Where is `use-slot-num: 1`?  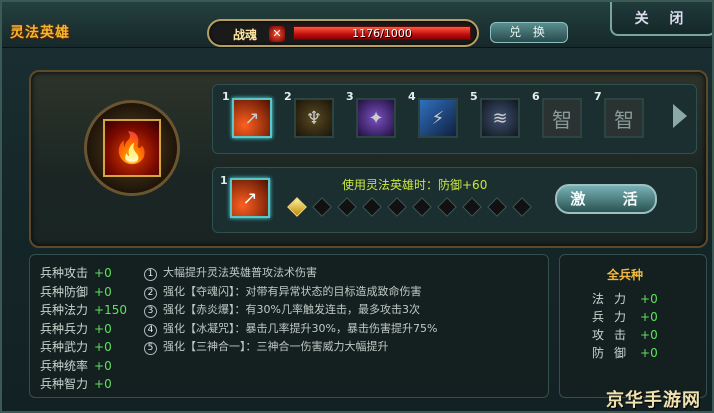 use-slot-num: 1 is located at coordinates (224, 180).